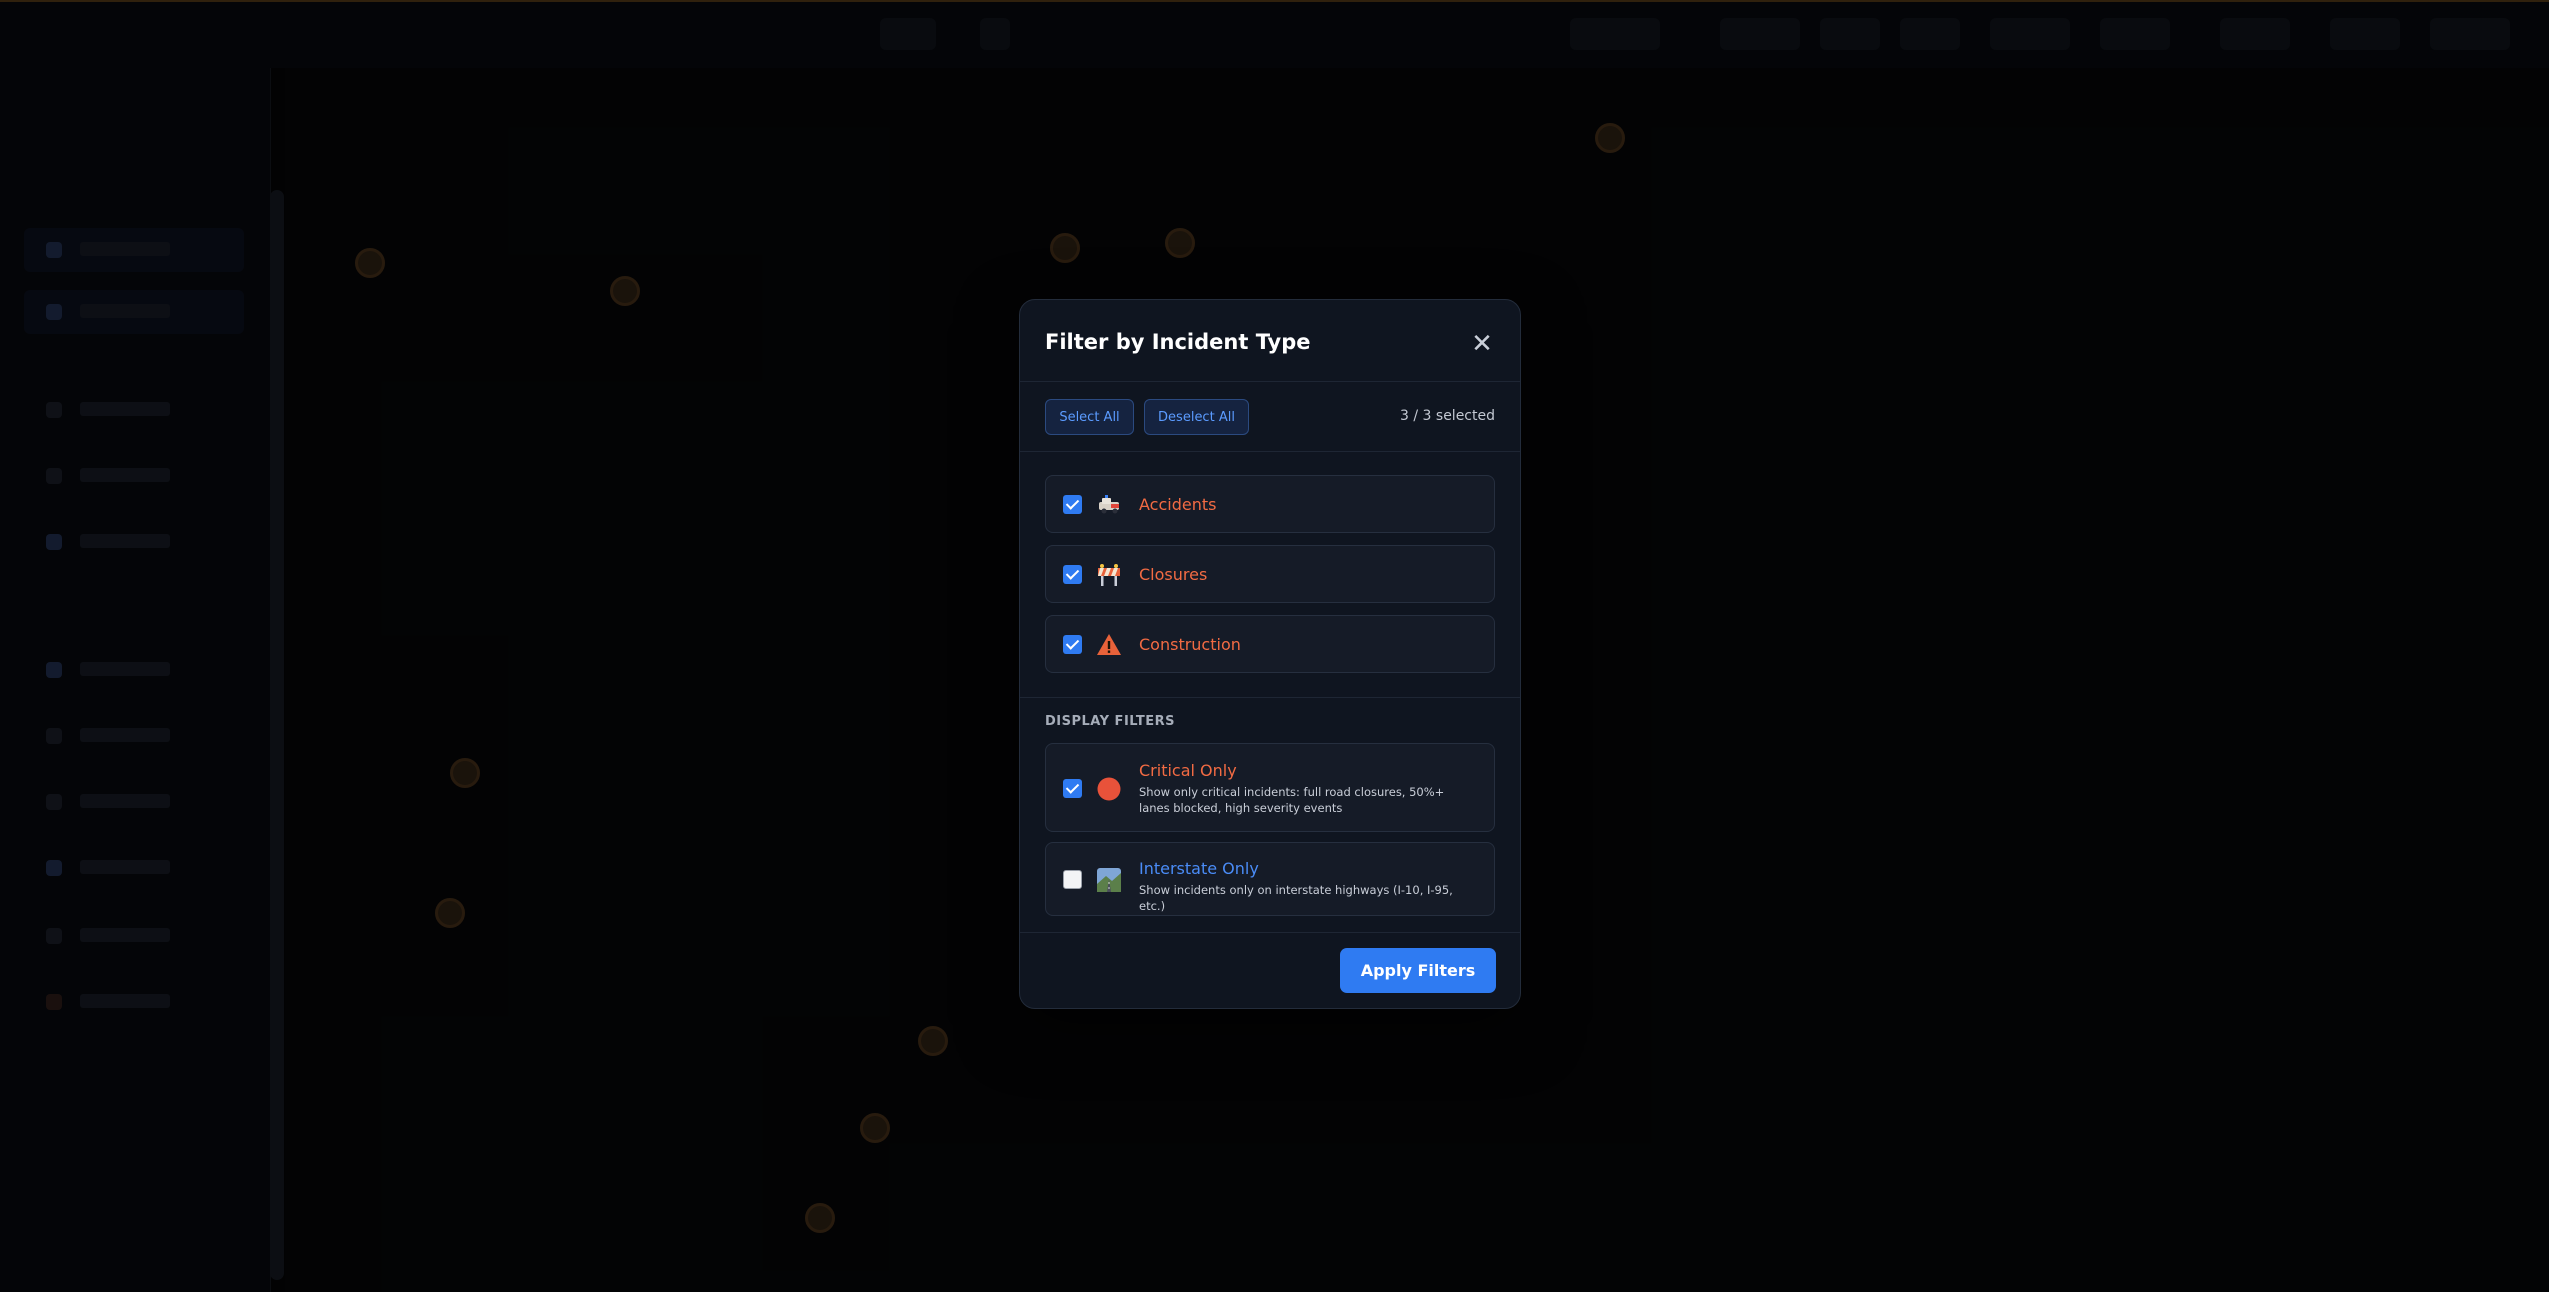 The image size is (2549, 1292). I want to click on incident-type-accidents: Accidents, so click(1270, 504).